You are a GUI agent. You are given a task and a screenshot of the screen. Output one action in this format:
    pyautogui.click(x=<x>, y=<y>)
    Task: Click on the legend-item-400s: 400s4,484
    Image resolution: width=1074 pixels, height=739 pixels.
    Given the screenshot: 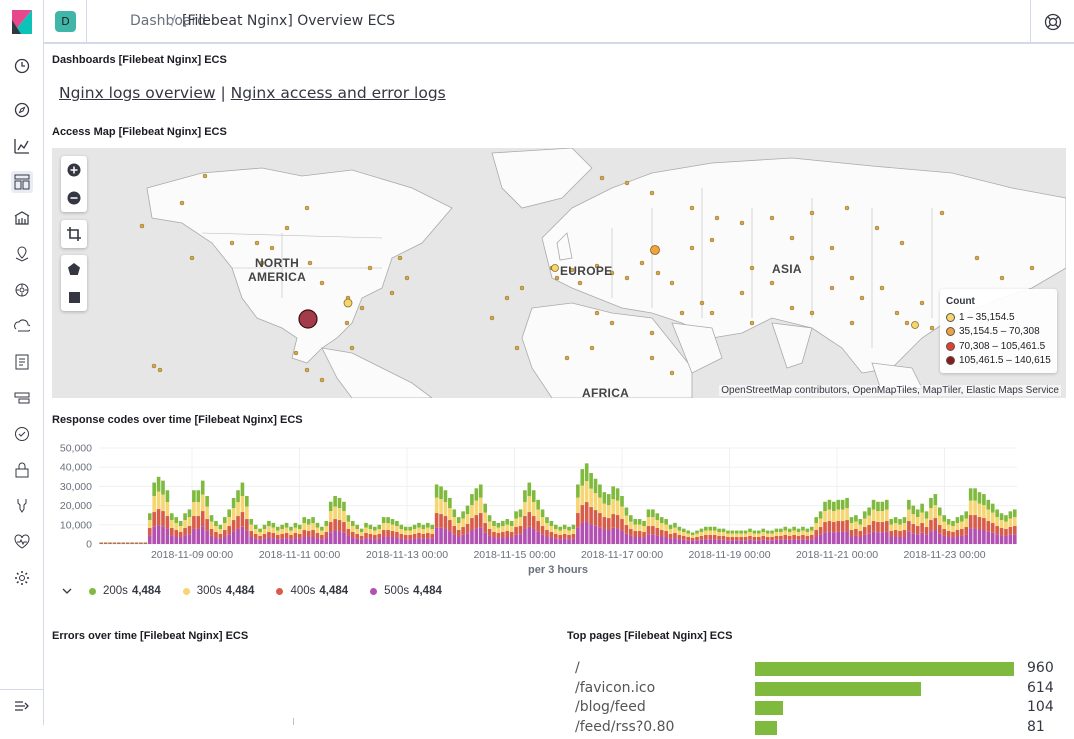 What is the action you would take?
    pyautogui.click(x=312, y=591)
    